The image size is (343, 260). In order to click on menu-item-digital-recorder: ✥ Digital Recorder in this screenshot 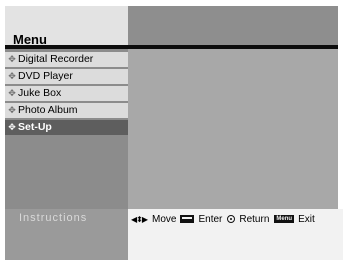, I will do `click(66, 59)`.